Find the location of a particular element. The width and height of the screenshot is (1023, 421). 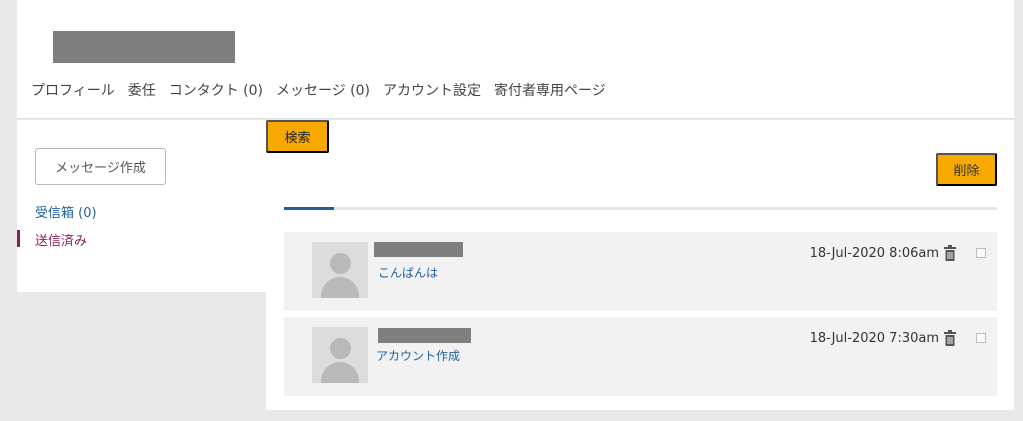

message-date: 18-Jul-2020 8:06am is located at coordinates (874, 253).